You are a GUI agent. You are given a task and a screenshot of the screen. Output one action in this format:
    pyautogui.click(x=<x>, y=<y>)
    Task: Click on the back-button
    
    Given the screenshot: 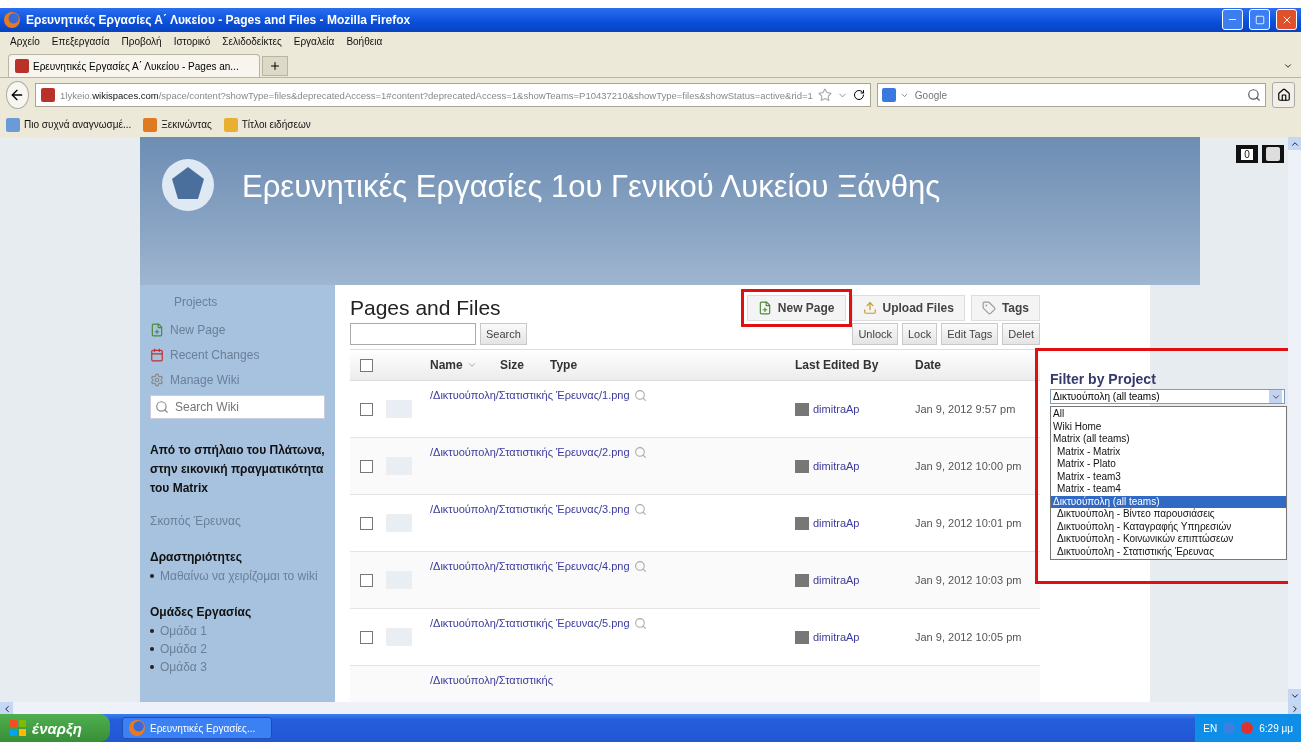 What is the action you would take?
    pyautogui.click(x=17, y=95)
    